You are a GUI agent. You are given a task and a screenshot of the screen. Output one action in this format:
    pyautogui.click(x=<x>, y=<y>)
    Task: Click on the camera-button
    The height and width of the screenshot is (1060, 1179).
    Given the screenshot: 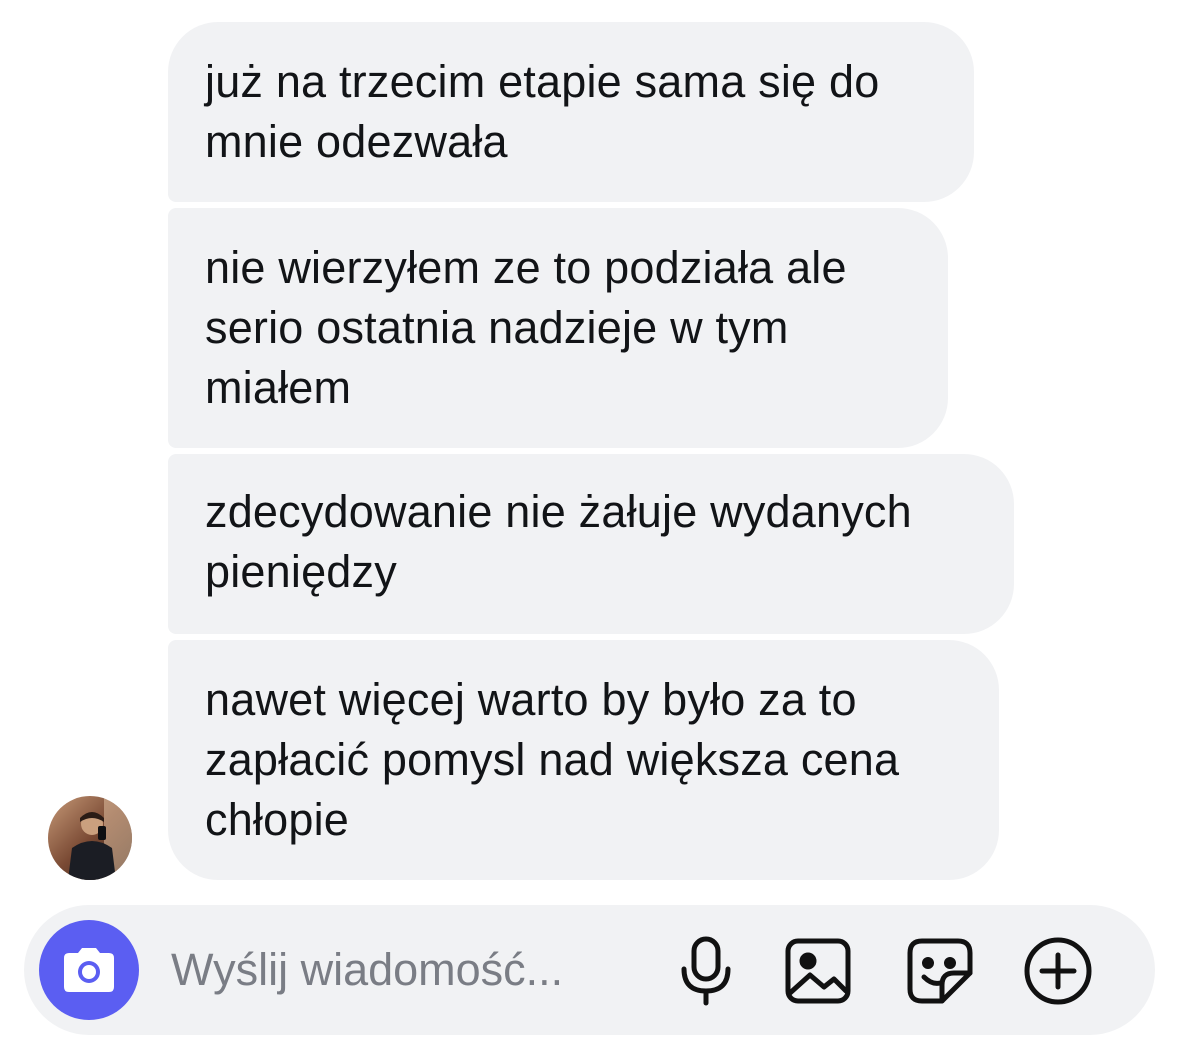 What is the action you would take?
    pyautogui.click(x=89, y=970)
    